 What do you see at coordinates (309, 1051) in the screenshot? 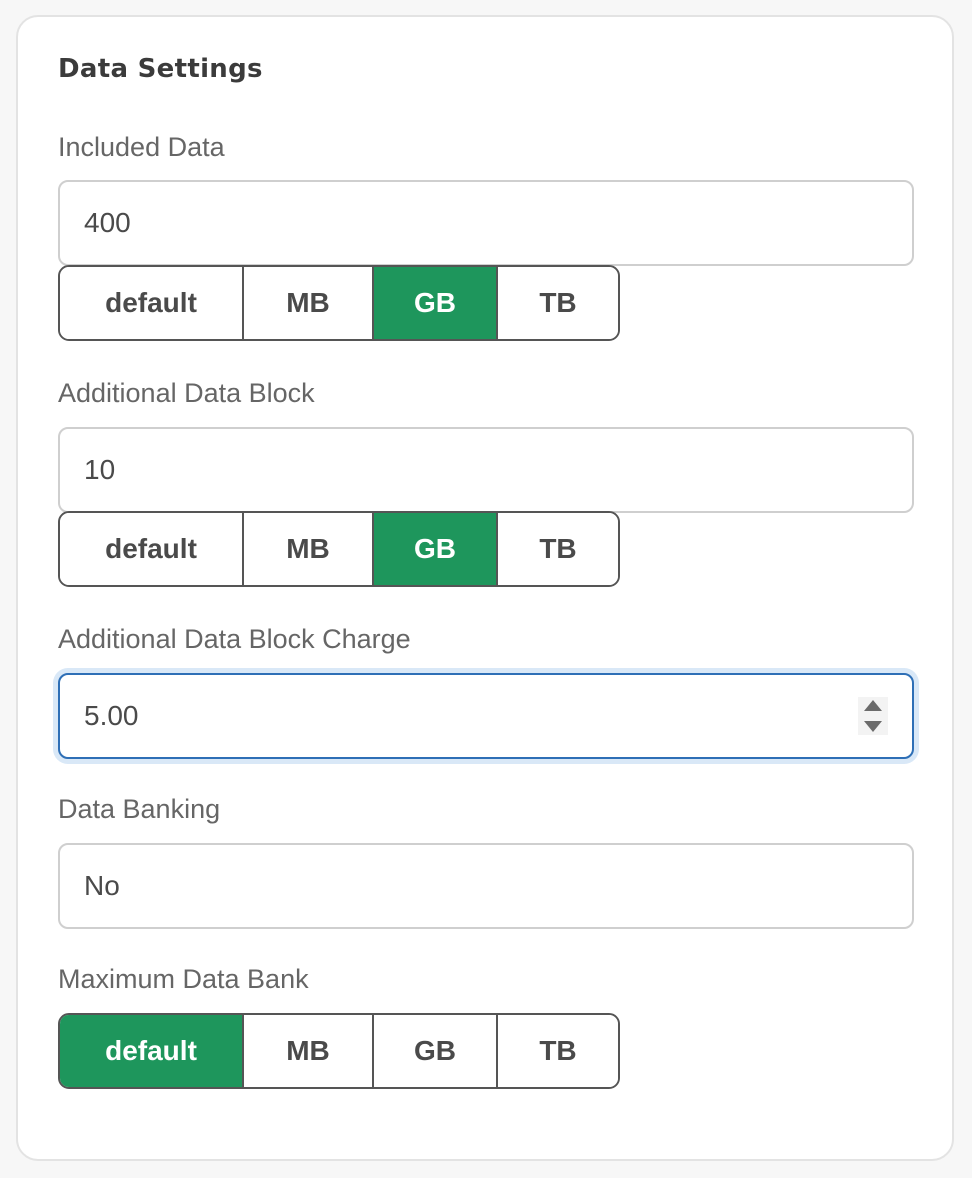
I see `maximum-data-bank-unit-mb-button: MB` at bounding box center [309, 1051].